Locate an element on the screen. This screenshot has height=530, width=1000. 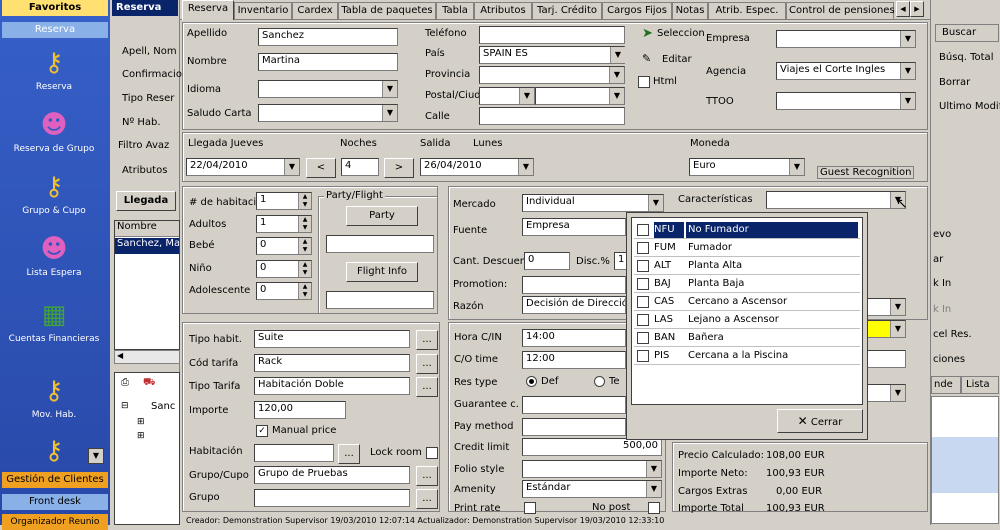
print-icon: ⎙ is located at coordinates (125, 382).